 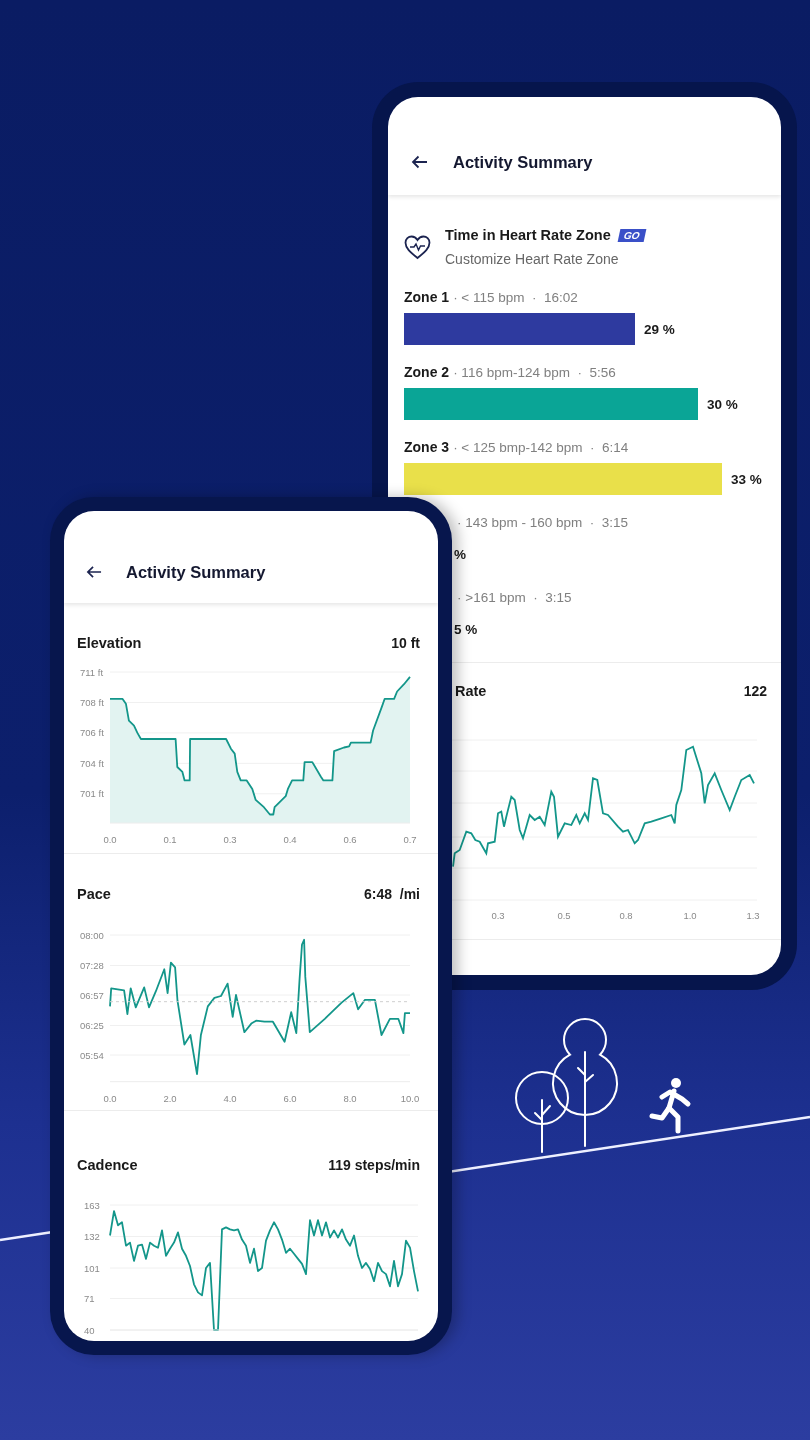 What do you see at coordinates (410, 1098) in the screenshot?
I see `axis-label: 10.0` at bounding box center [410, 1098].